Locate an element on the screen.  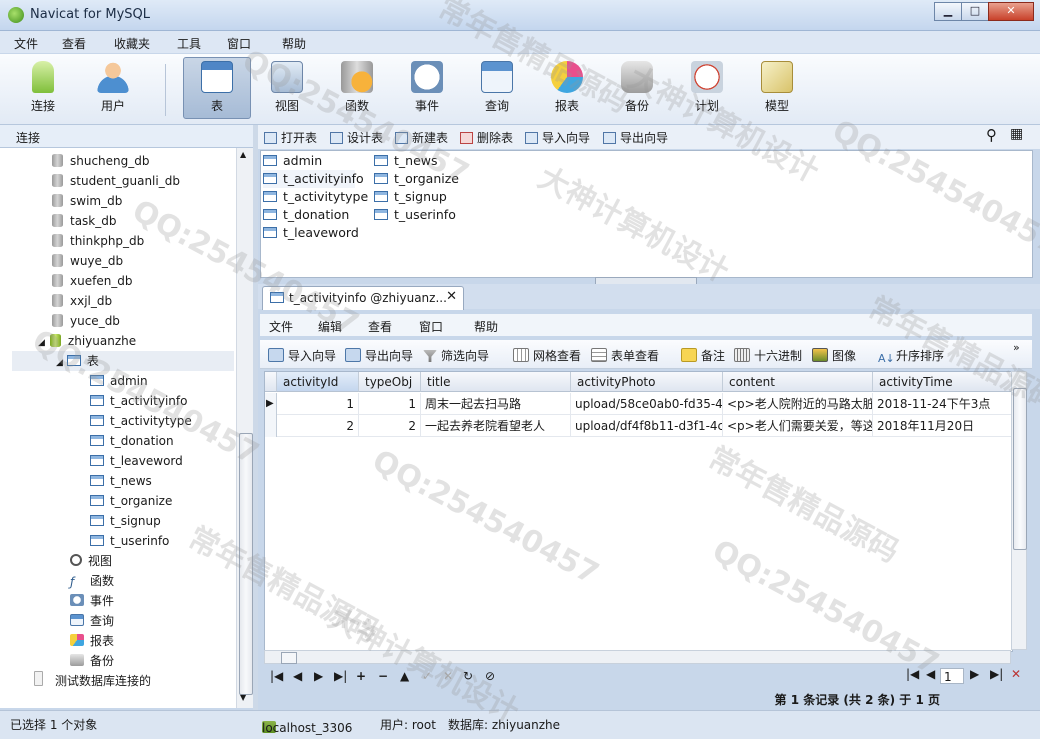
grid-cell: 2018年11月20日 is located at coordinates (942, 426).